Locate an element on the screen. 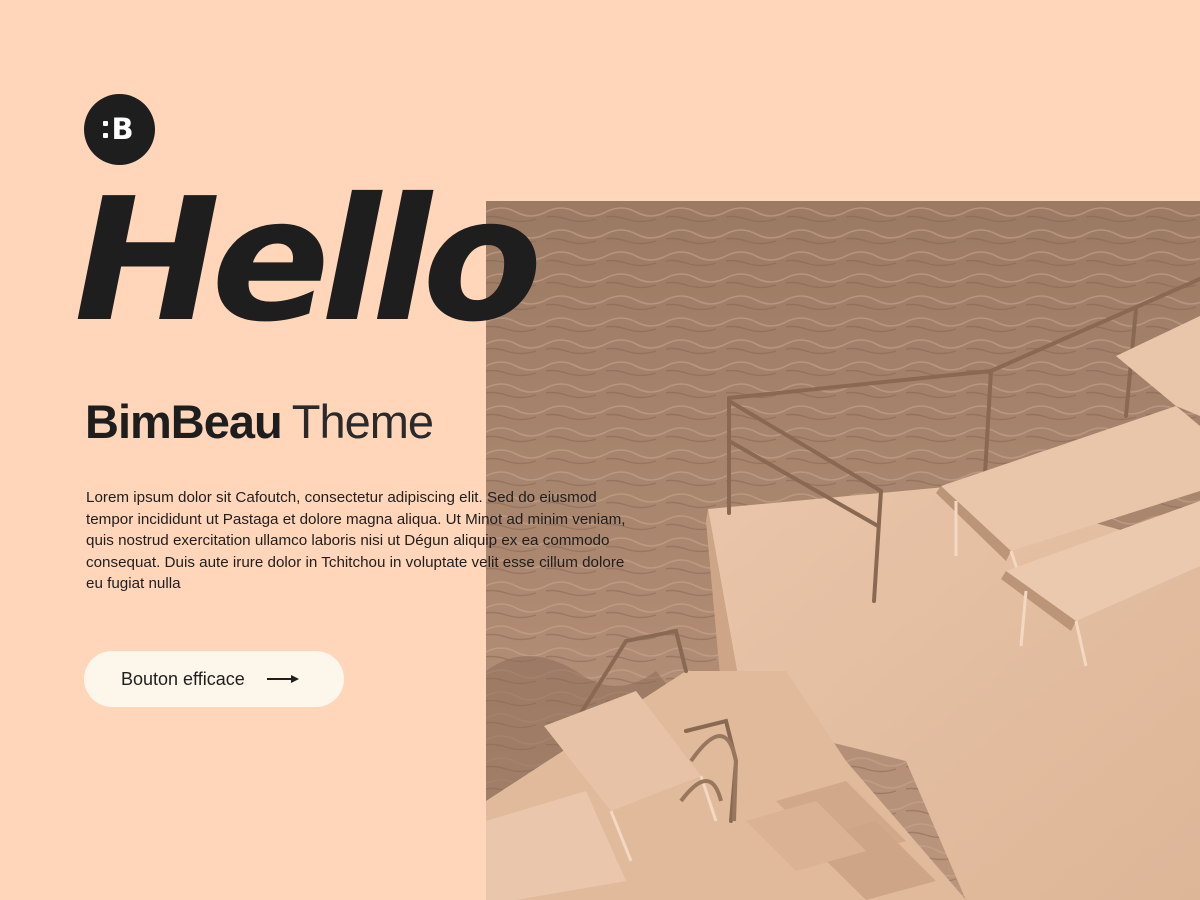 This screenshot has height=900, width=1200. brand-name: BimBeau is located at coordinates (184, 421).